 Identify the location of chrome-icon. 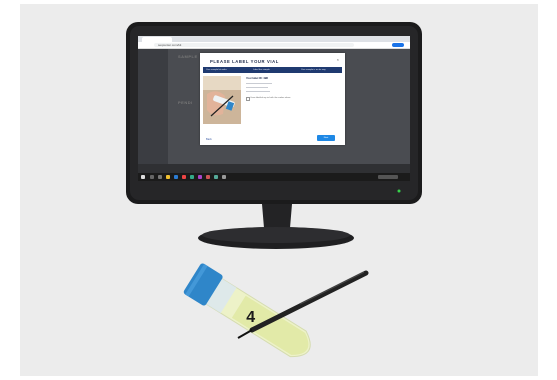
(184, 177).